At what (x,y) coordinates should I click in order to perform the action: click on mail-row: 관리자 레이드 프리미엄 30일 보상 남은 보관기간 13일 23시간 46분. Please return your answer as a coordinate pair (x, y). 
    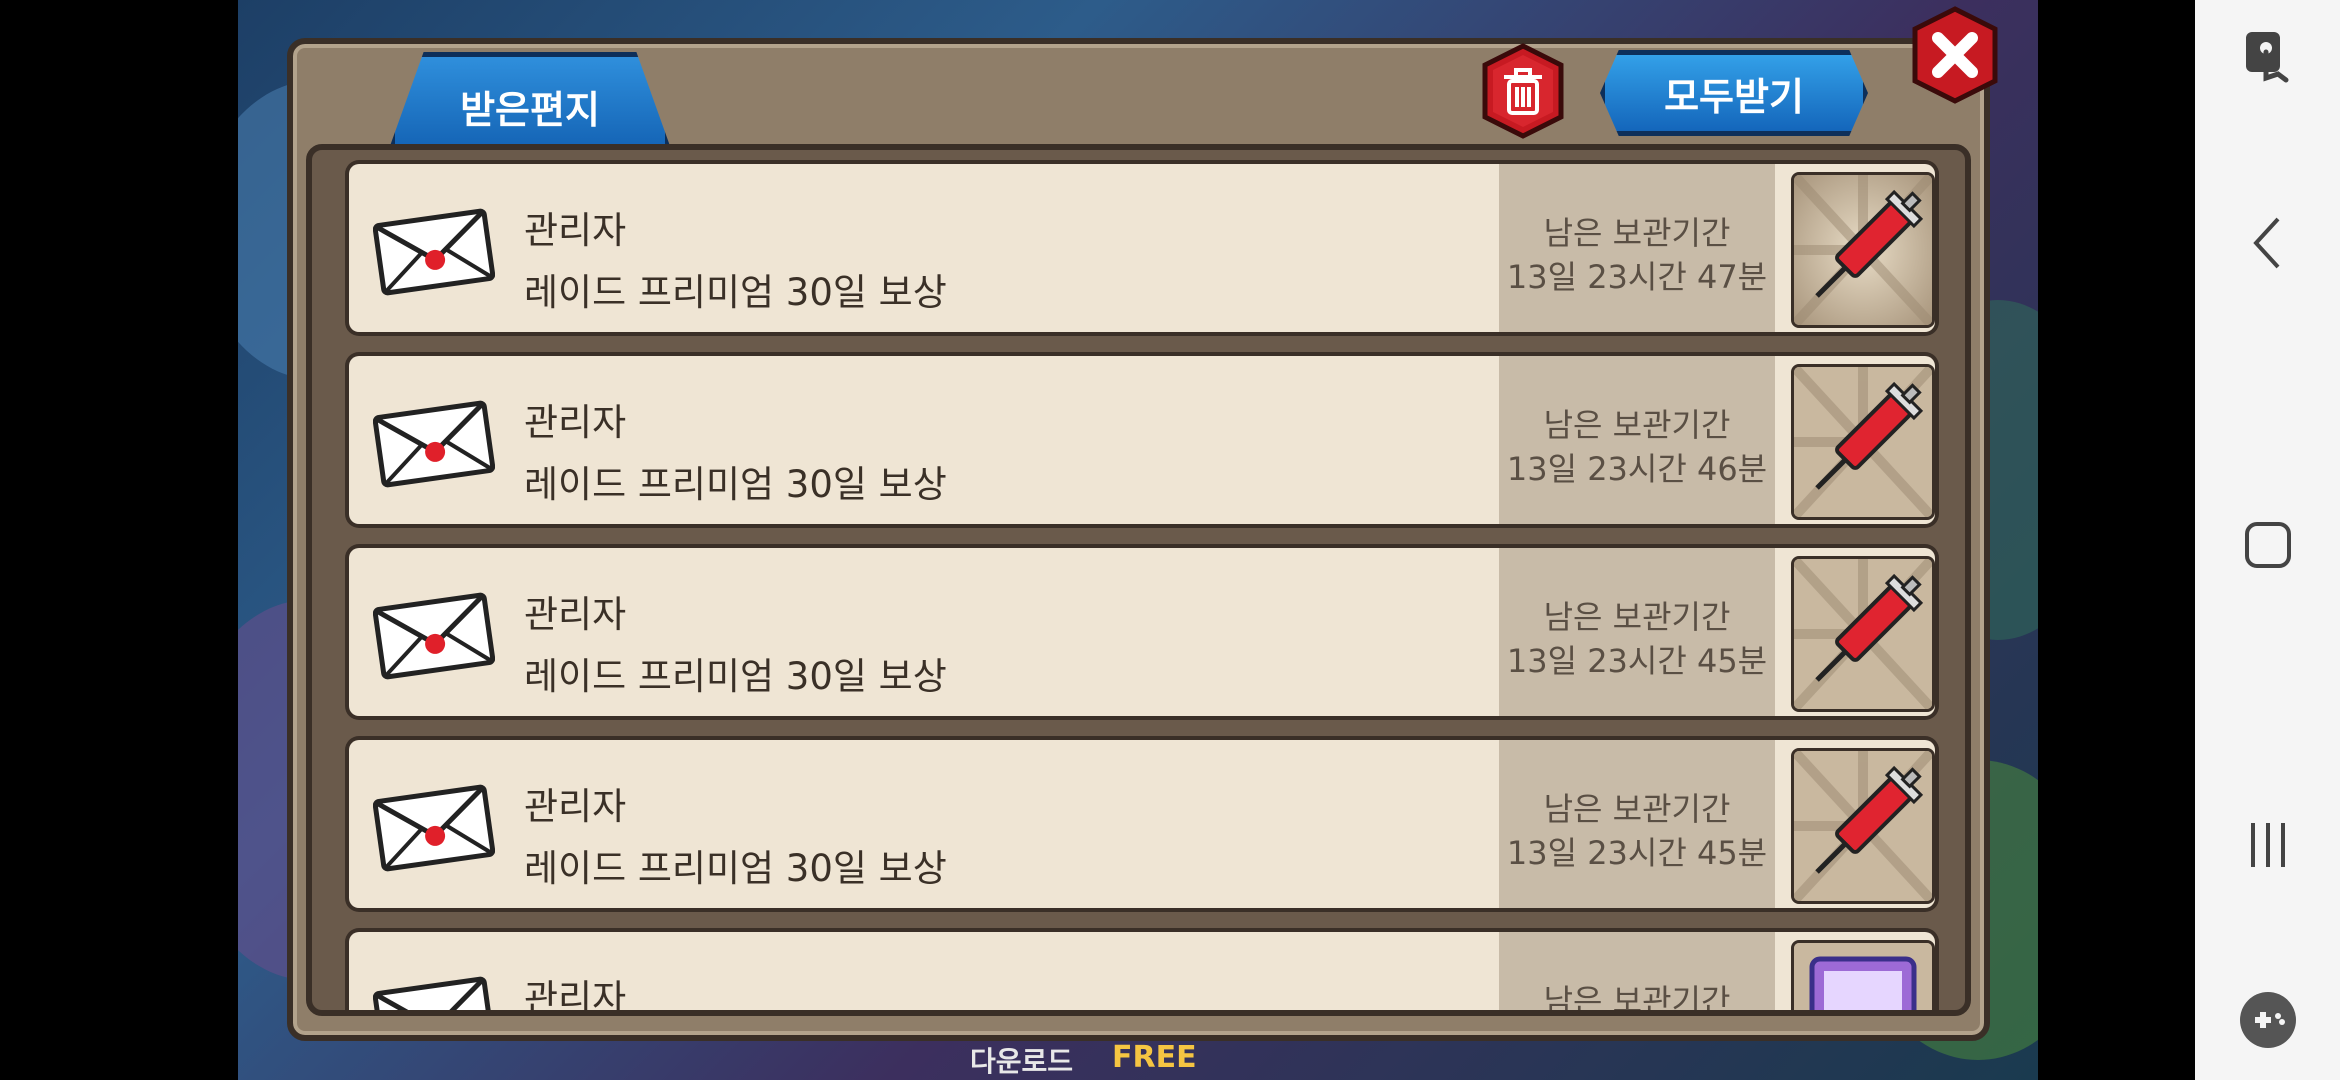
    Looking at the image, I should click on (1142, 440).